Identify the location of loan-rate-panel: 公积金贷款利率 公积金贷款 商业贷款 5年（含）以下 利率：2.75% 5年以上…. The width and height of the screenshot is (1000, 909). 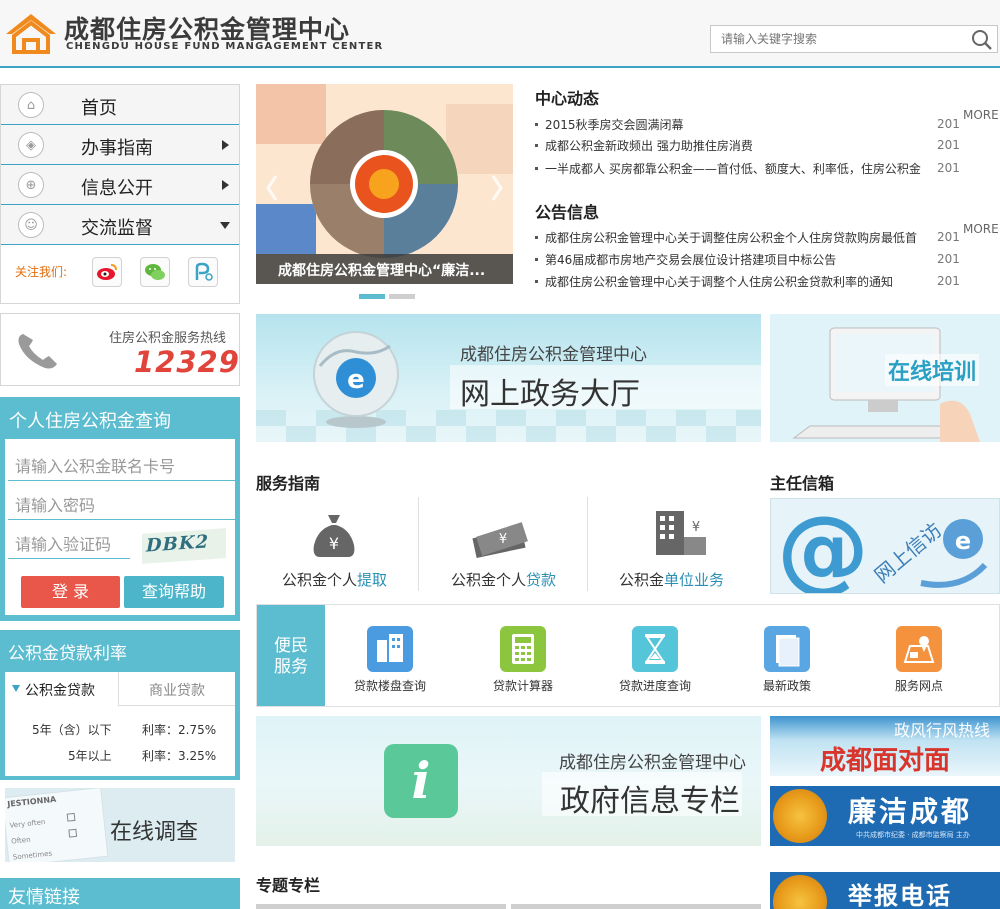
(120, 705).